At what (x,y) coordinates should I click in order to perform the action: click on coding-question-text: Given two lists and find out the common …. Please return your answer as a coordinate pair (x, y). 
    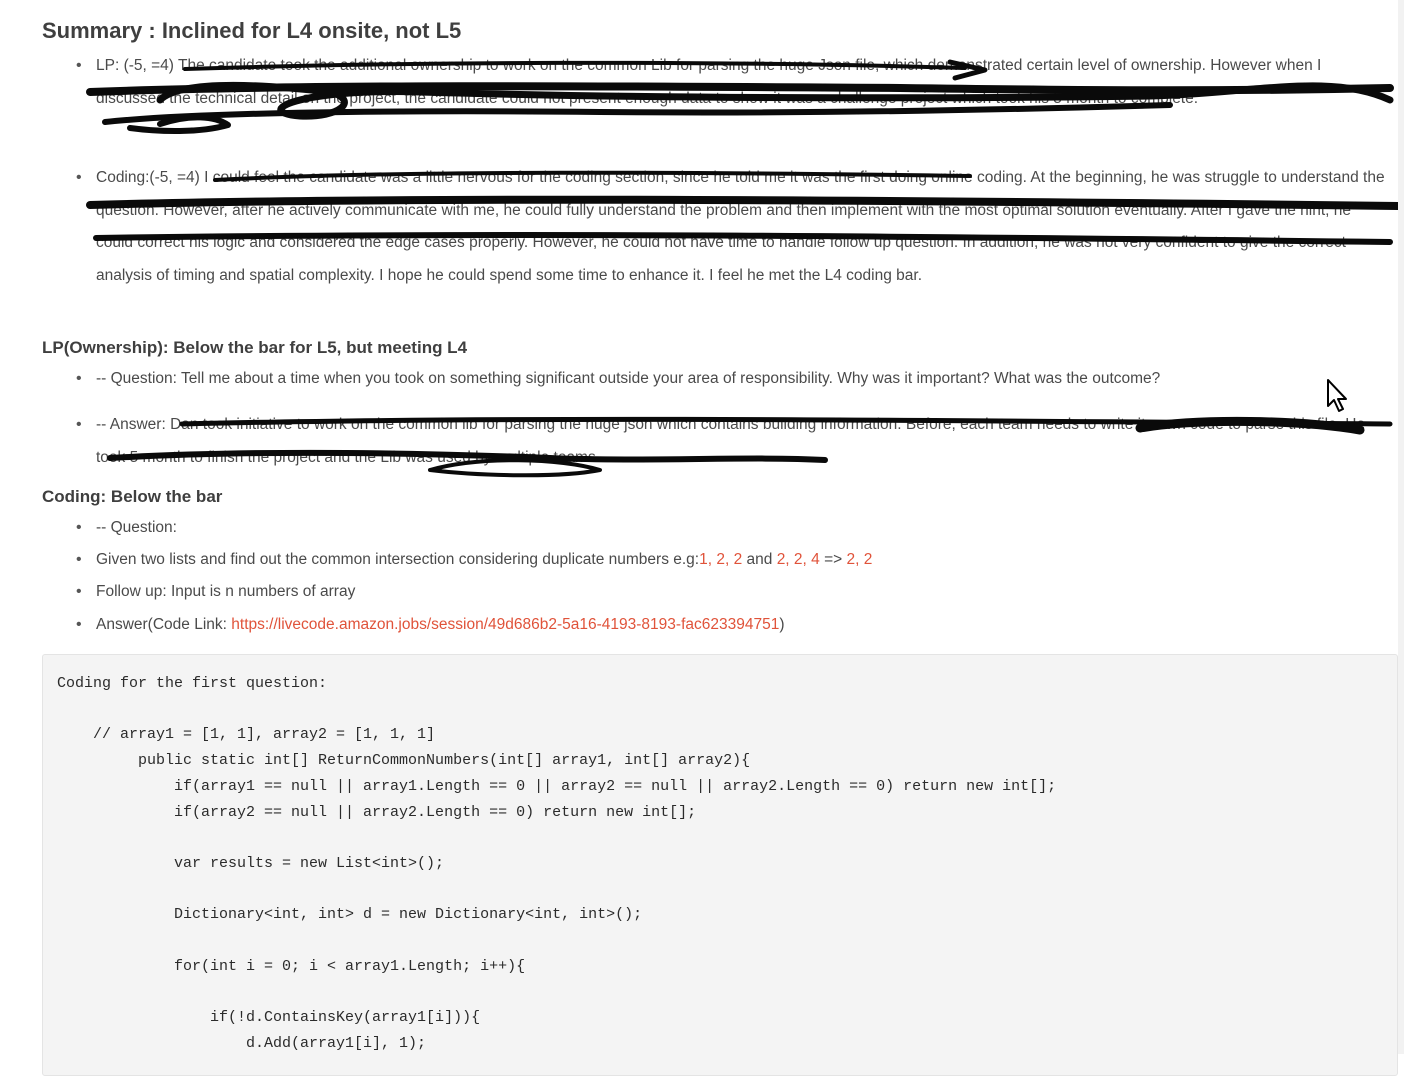
    Looking at the image, I should click on (744, 560).